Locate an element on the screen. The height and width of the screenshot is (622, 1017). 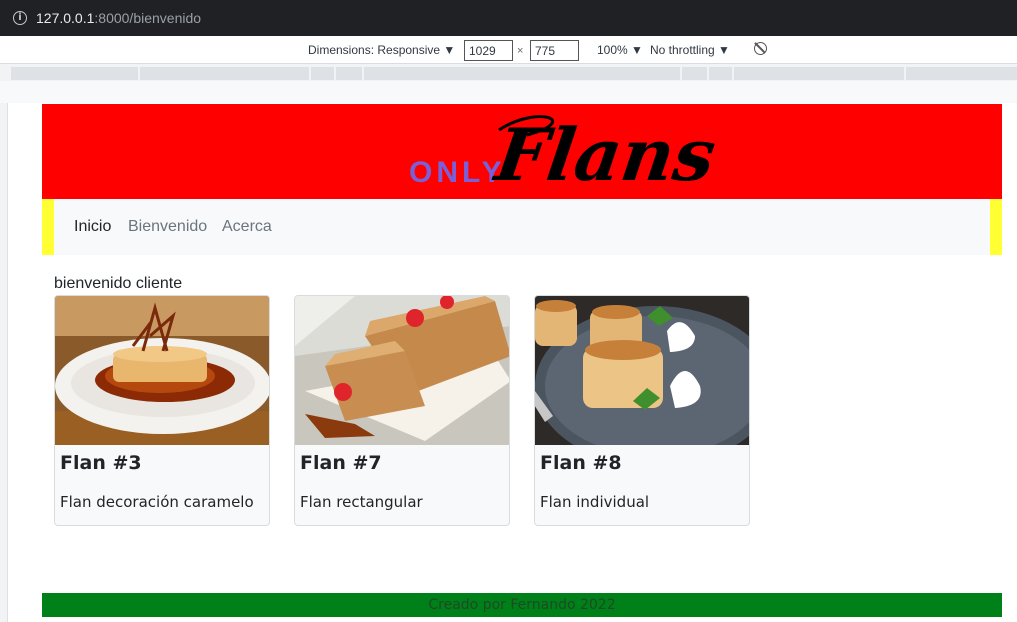
product-card: Flan #8 Flan individual is located at coordinates (642, 410).